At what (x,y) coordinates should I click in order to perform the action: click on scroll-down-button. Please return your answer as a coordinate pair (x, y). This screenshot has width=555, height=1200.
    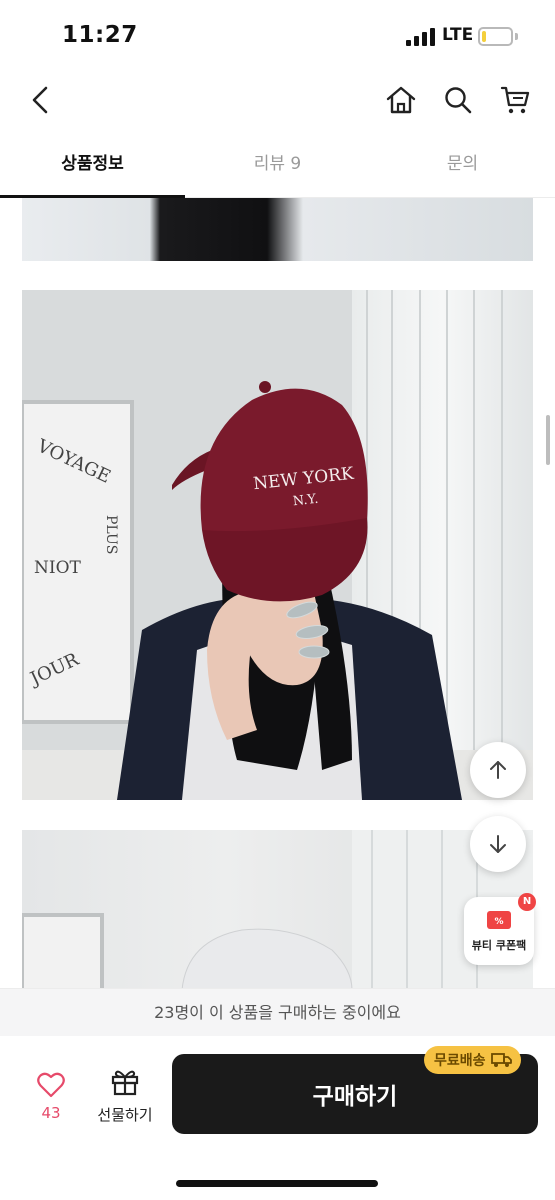
    Looking at the image, I should click on (498, 844).